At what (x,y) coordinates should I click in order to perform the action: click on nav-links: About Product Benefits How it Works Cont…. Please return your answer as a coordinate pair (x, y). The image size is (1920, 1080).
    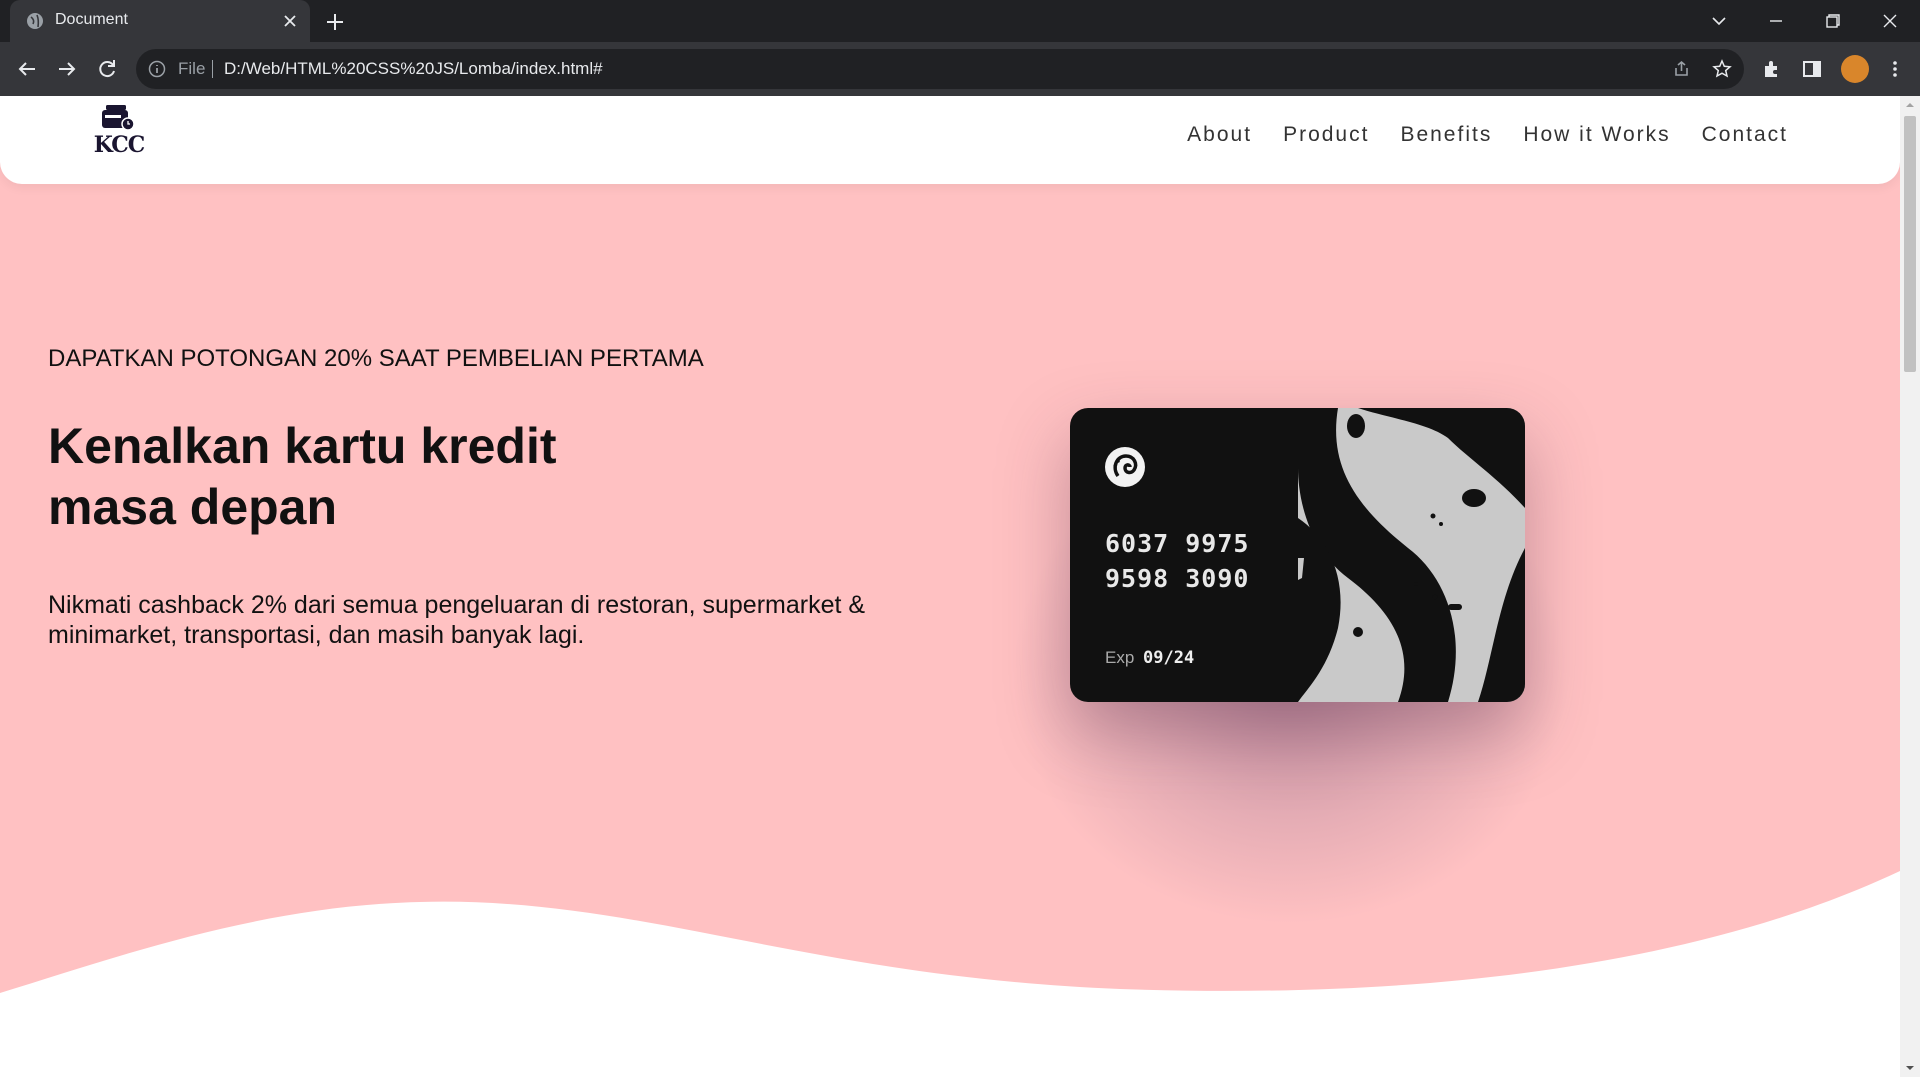
    Looking at the image, I should click on (1472, 135).